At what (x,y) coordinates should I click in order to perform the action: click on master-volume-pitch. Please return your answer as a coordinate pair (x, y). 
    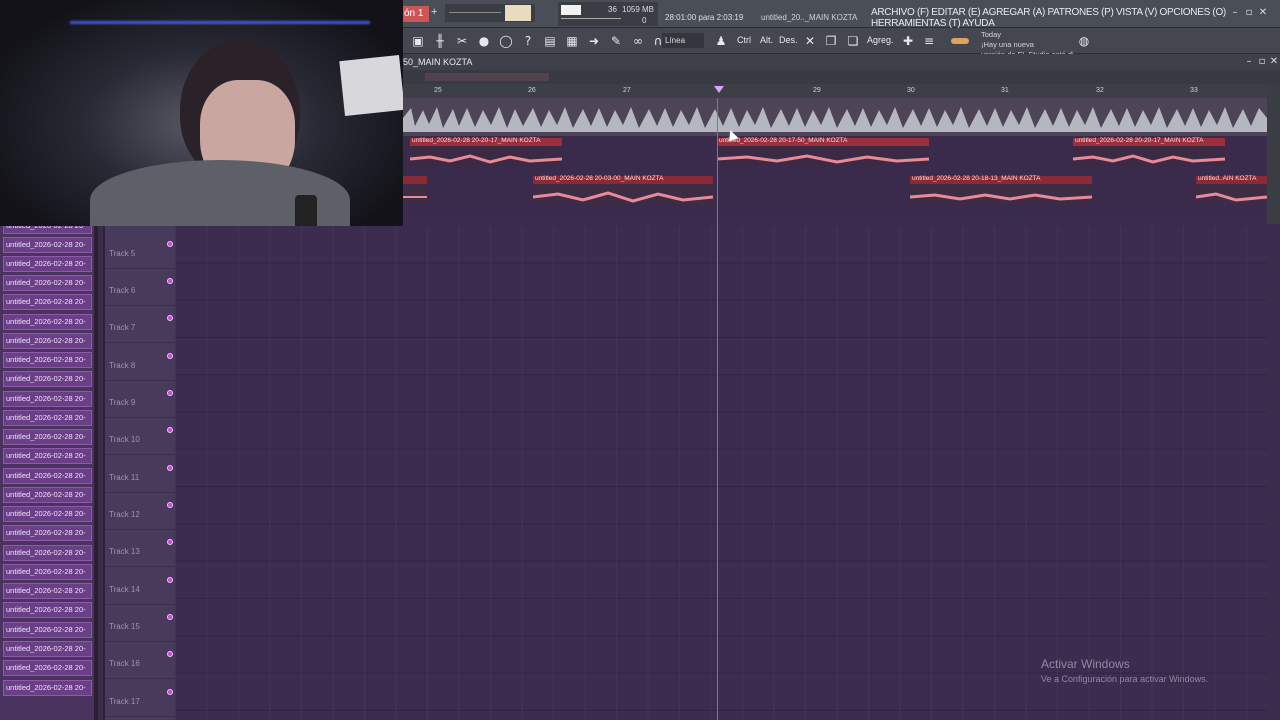
    Looking at the image, I should click on (490, 13).